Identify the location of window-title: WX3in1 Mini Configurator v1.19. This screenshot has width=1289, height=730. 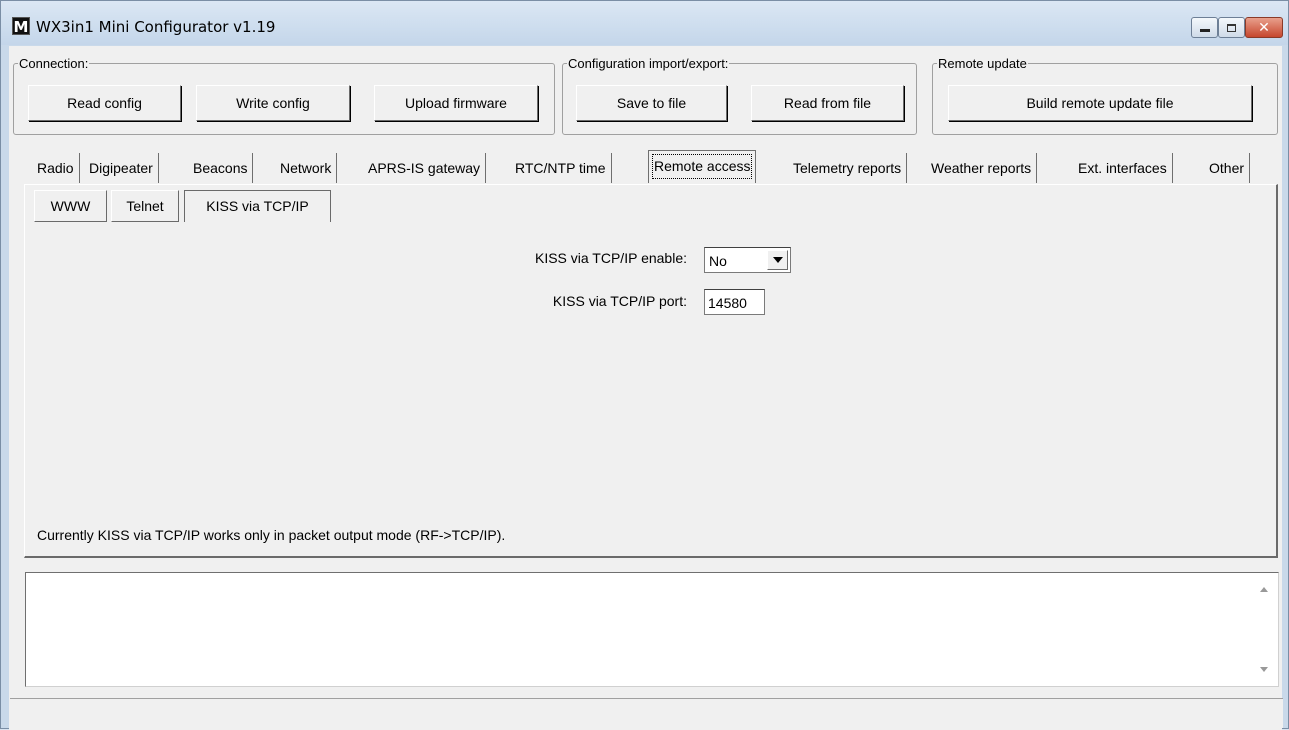
(156, 27).